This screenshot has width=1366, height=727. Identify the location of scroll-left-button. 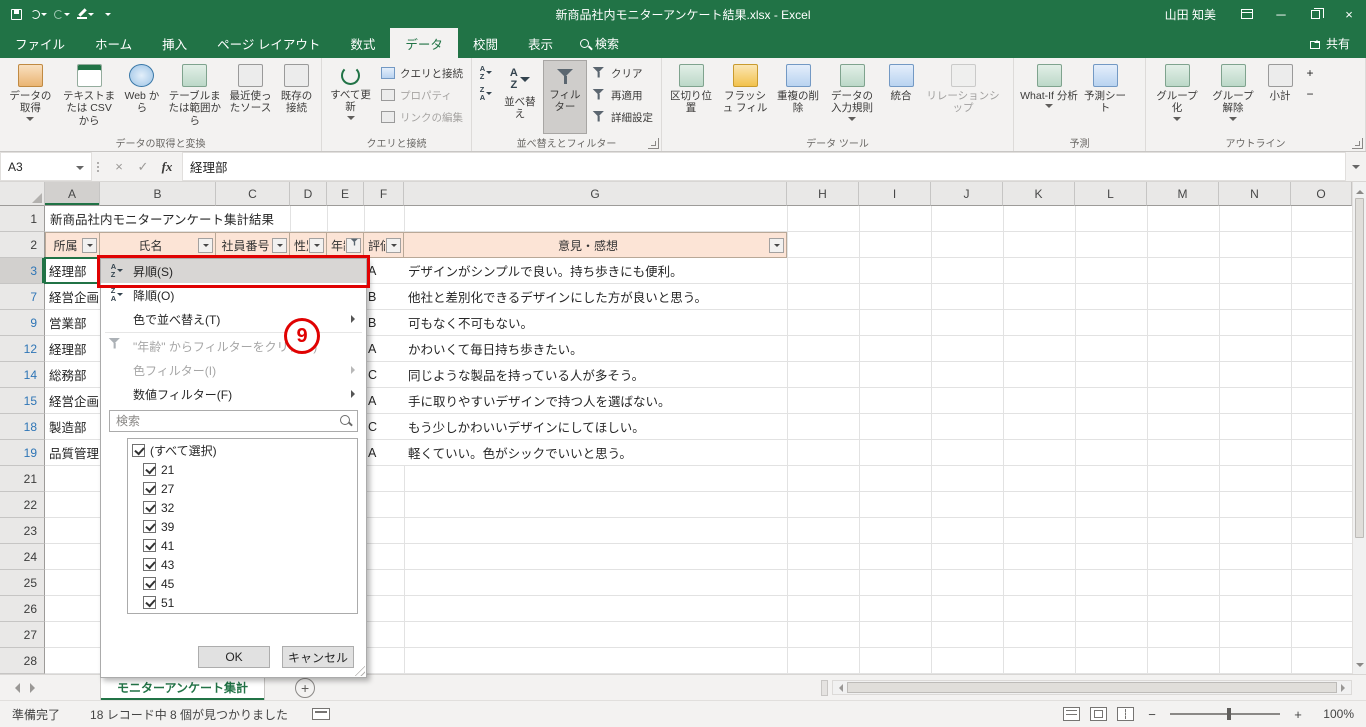
(839, 687).